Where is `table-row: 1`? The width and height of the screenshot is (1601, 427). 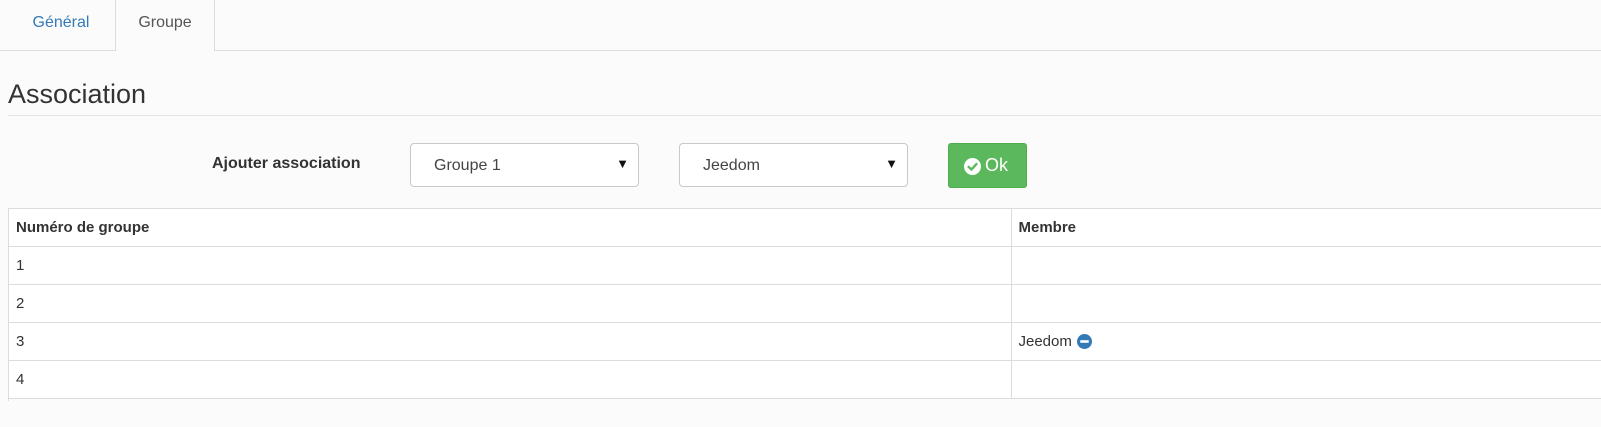 table-row: 1 is located at coordinates (805, 265).